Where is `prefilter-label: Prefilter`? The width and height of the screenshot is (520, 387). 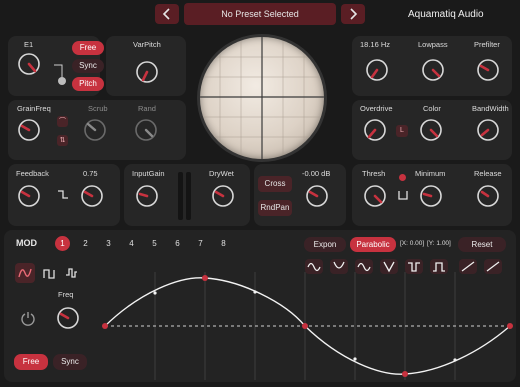 prefilter-label: Prefilter is located at coordinates (487, 44).